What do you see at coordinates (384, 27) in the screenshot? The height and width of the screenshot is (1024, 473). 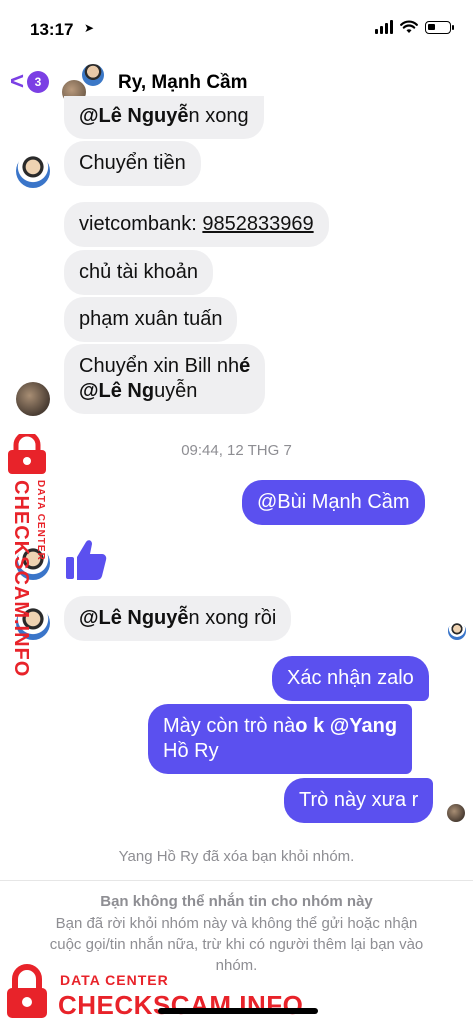 I see `cellular-signal-icon` at bounding box center [384, 27].